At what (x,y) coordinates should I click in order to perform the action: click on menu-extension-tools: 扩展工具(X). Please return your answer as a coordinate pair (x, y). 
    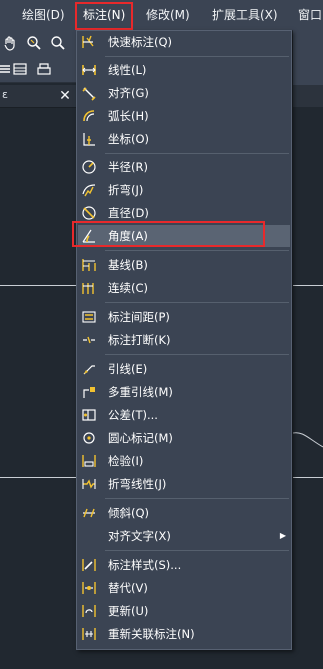
    Looking at the image, I should click on (245, 15).